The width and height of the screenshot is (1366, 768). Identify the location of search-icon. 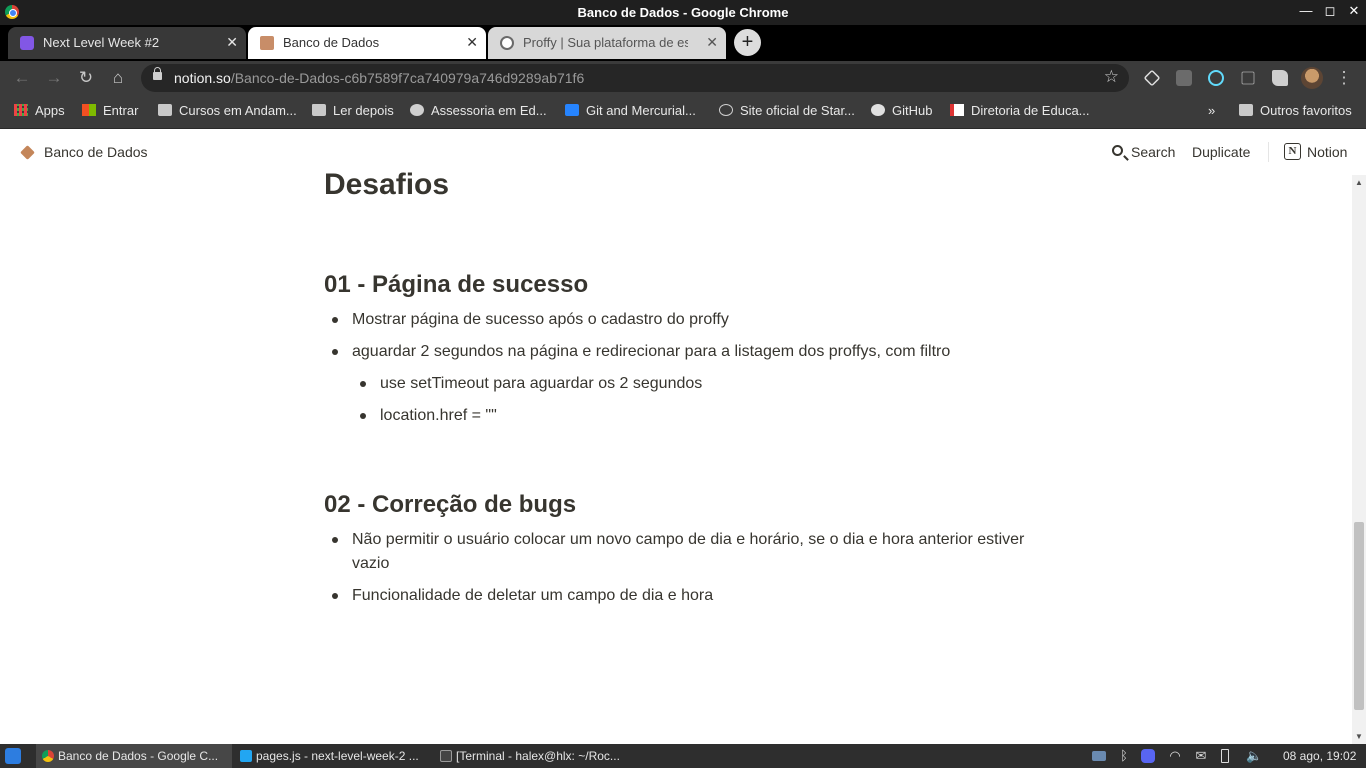
(1117, 150).